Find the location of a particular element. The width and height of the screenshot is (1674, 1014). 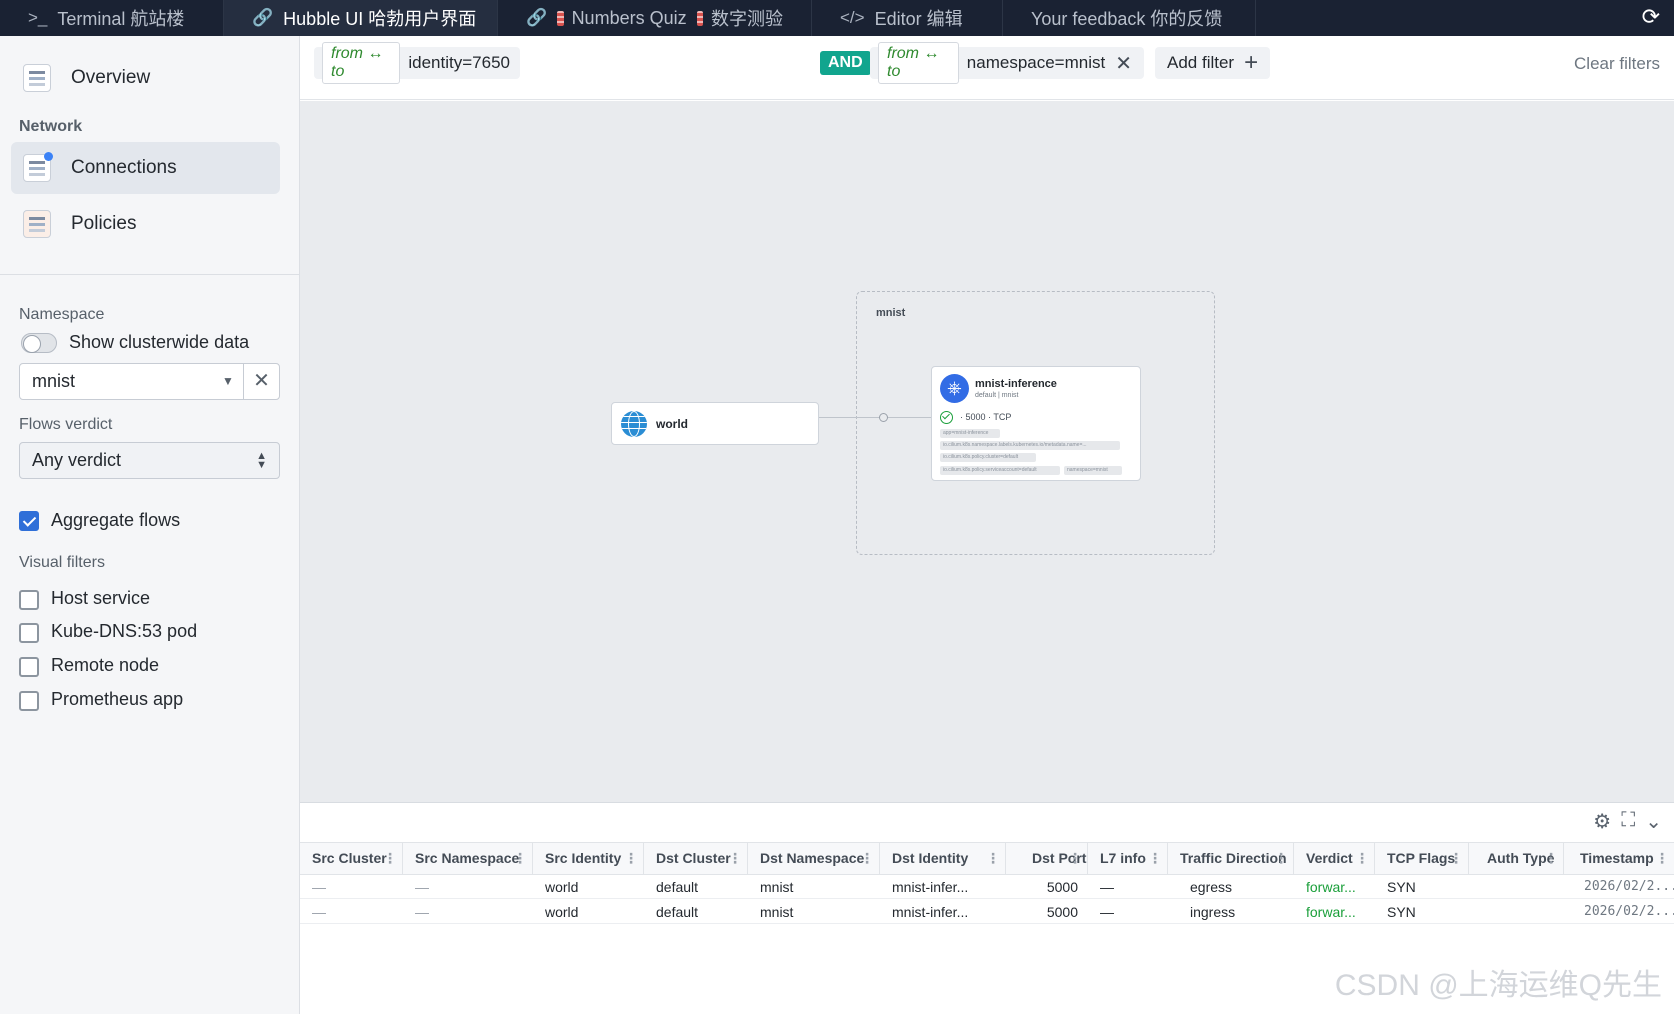

sidebar-item-label: Connections is located at coordinates (124, 167).